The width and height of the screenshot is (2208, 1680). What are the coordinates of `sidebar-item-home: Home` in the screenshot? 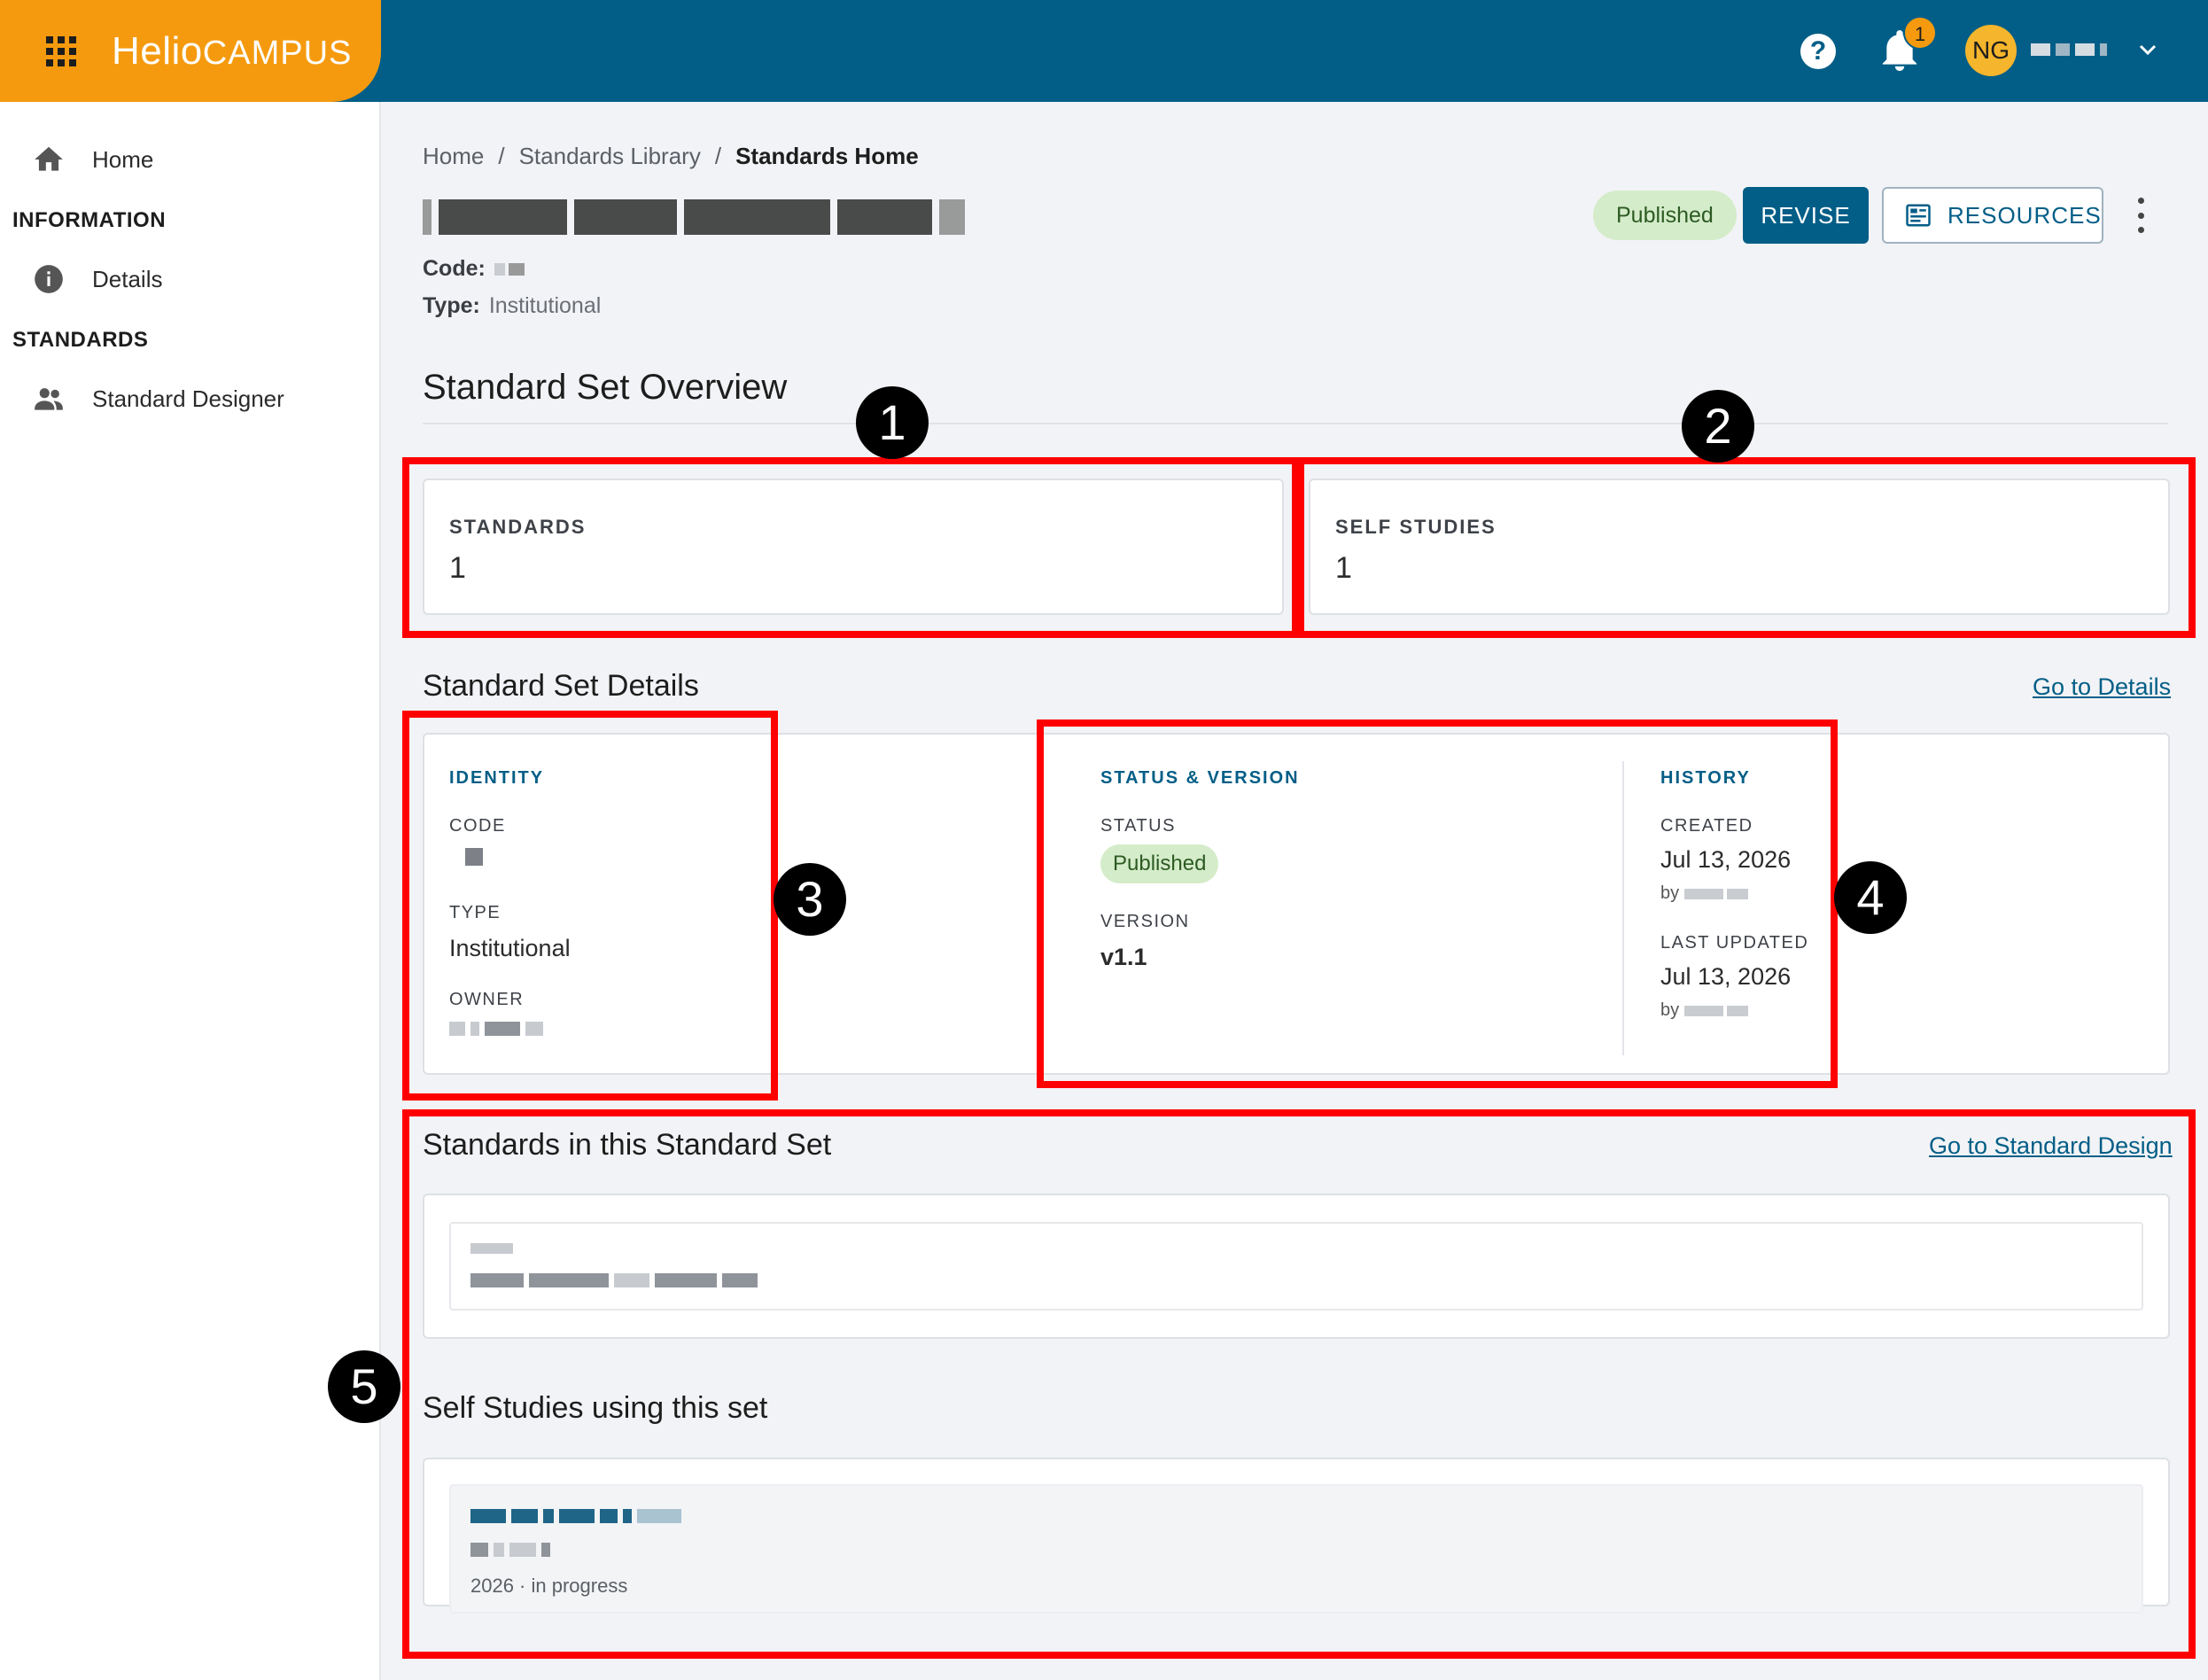 It's located at (92, 159).